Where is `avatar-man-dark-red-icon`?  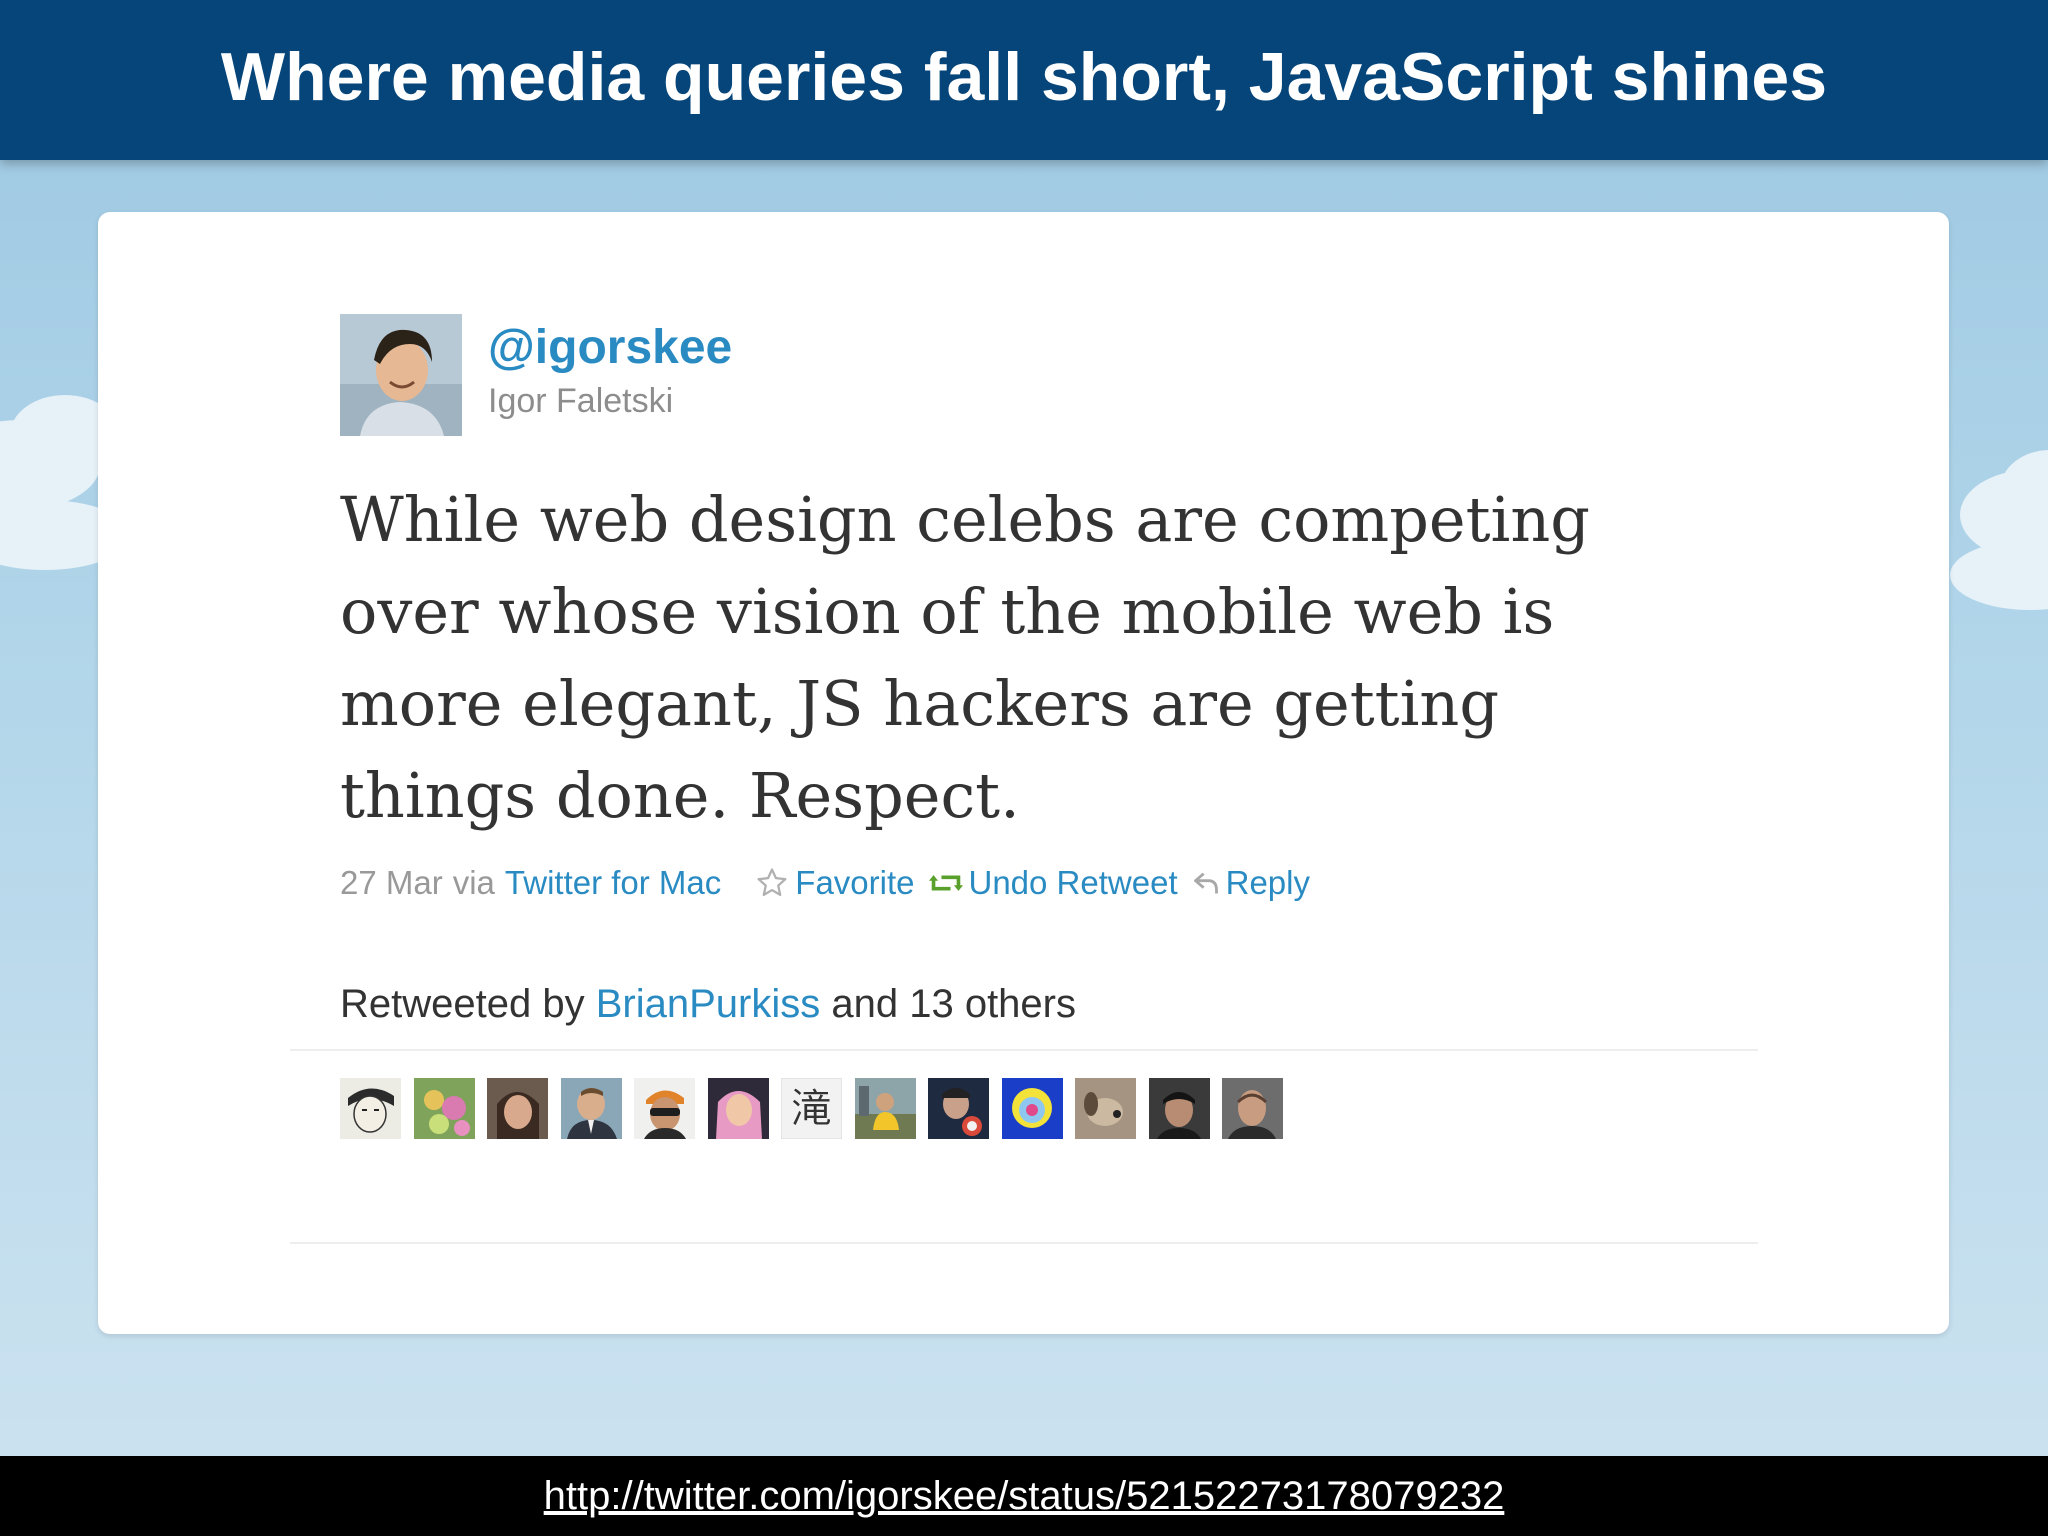
avatar-man-dark-red-icon is located at coordinates (958, 1108).